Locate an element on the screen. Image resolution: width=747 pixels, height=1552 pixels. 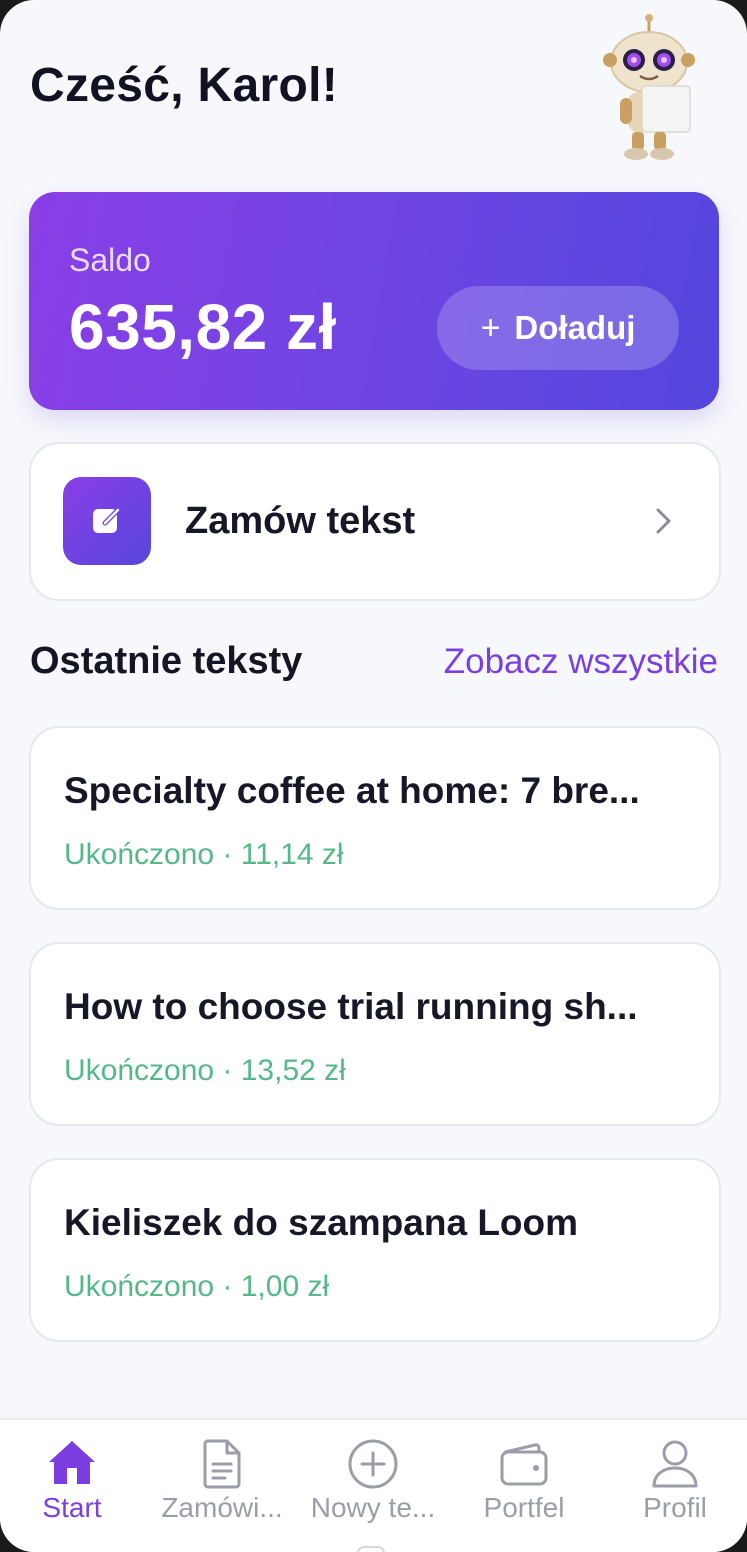
balance-card: Saldo 635,82 zł + Doładuj is located at coordinates (374, 301).